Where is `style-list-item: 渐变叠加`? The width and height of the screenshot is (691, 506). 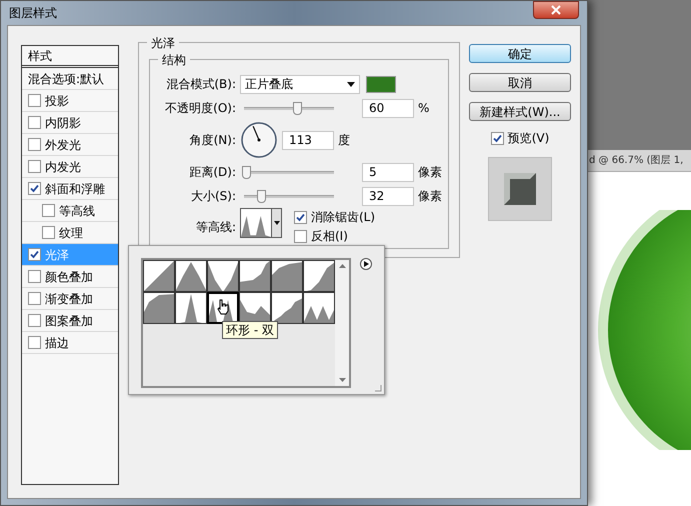 style-list-item: 渐变叠加 is located at coordinates (70, 299).